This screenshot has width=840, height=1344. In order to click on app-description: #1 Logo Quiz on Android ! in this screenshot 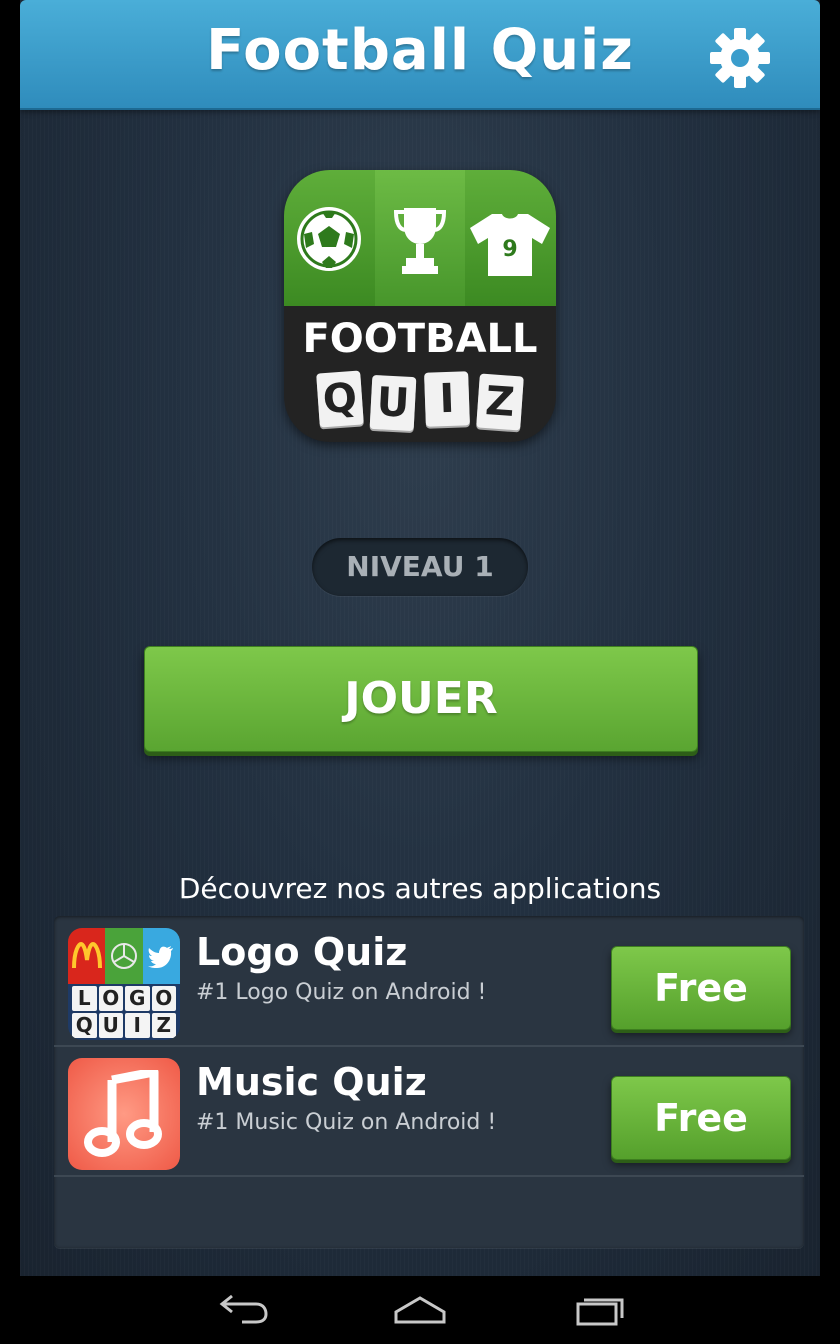, I will do `click(341, 992)`.